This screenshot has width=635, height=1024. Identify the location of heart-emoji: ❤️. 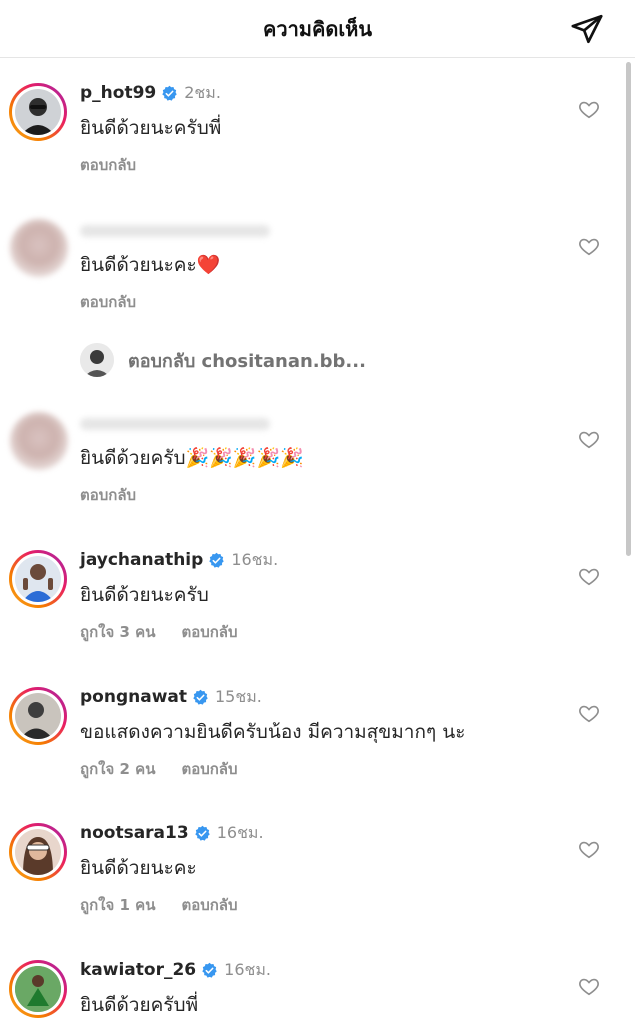
(208, 265).